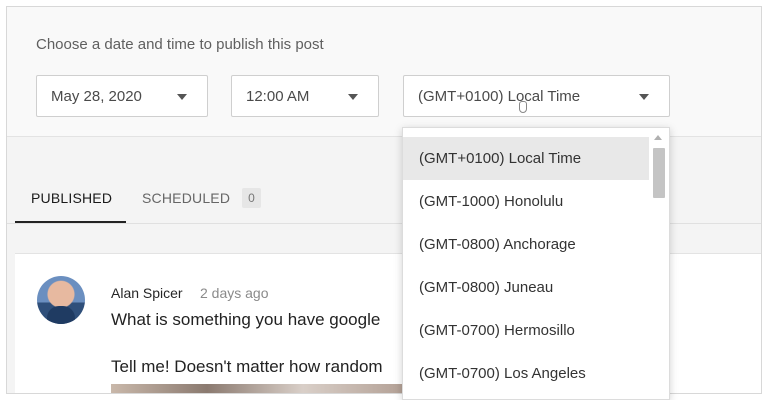 This screenshot has height=400, width=768. What do you see at coordinates (658, 137) in the screenshot?
I see `scroll-up-arrow-icon` at bounding box center [658, 137].